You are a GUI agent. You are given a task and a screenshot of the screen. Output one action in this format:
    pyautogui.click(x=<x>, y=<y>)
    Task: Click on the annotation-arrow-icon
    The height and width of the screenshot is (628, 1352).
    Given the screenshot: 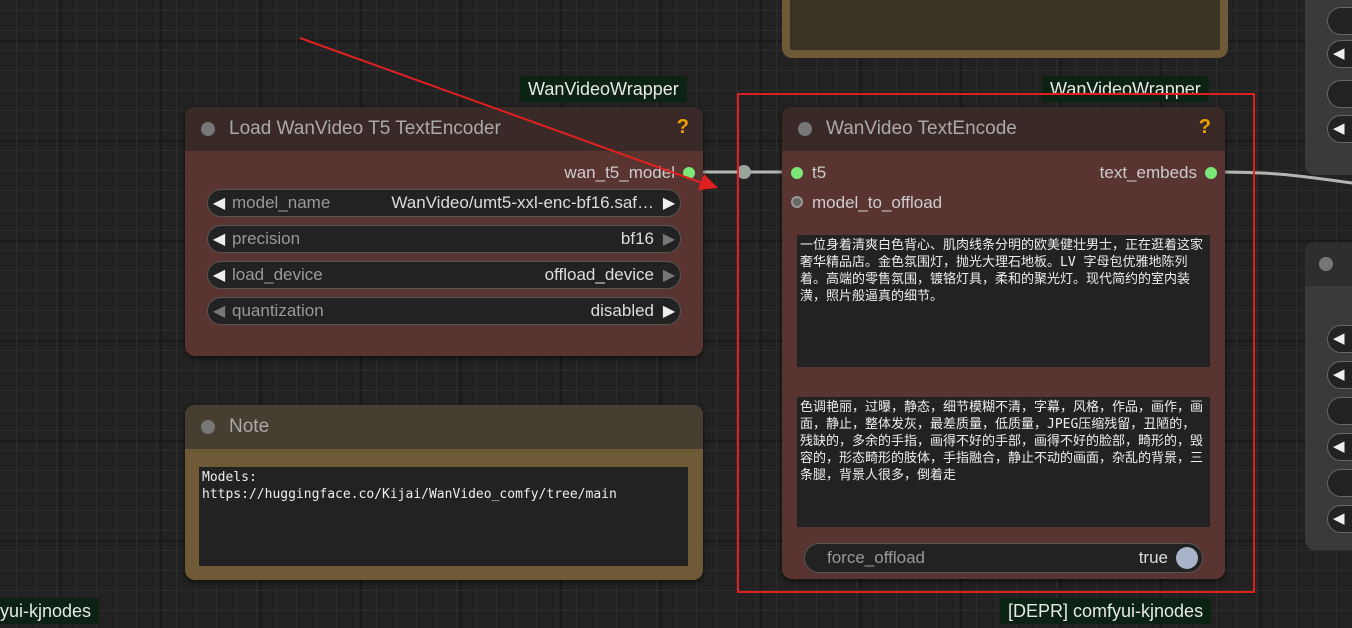 What is the action you would take?
    pyautogui.click(x=508, y=113)
    